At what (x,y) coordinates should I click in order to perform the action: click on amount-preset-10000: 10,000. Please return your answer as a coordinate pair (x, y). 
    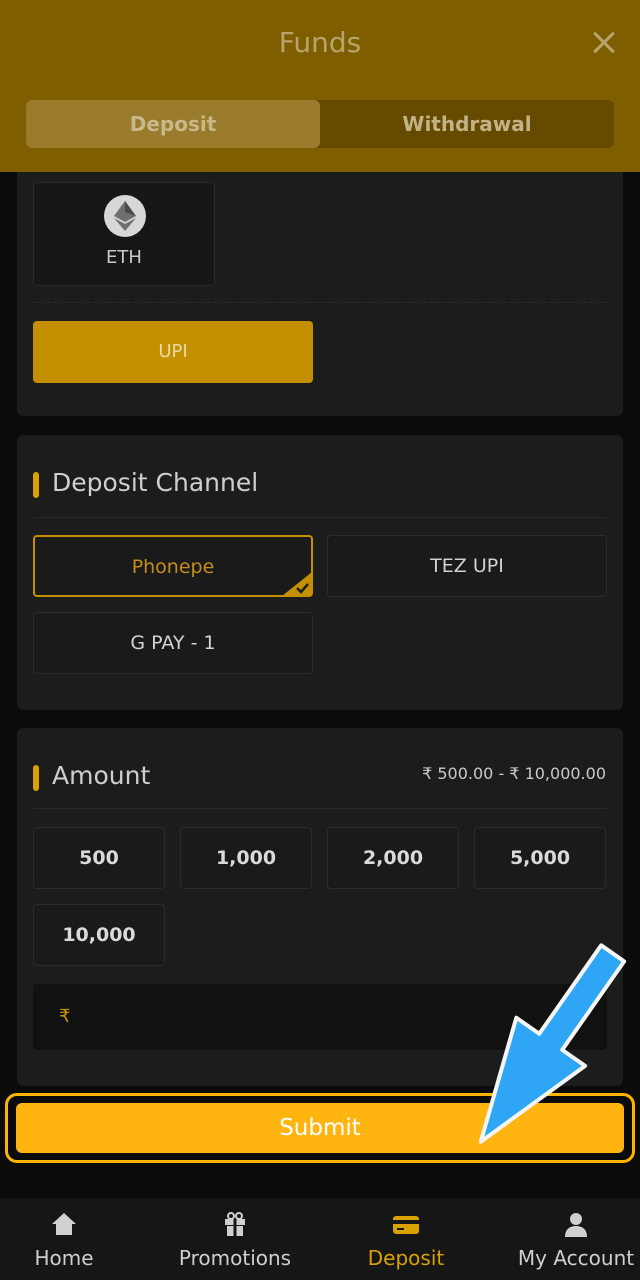
    Looking at the image, I should click on (99, 935).